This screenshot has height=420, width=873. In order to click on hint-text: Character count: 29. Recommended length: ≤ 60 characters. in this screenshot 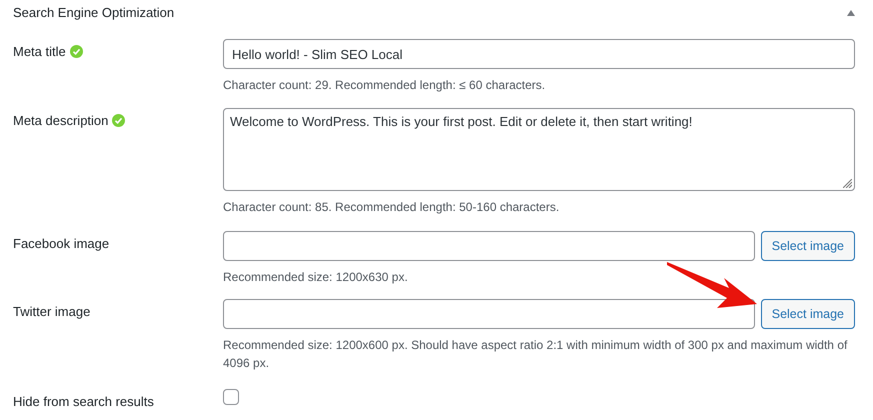, I will do `click(384, 85)`.